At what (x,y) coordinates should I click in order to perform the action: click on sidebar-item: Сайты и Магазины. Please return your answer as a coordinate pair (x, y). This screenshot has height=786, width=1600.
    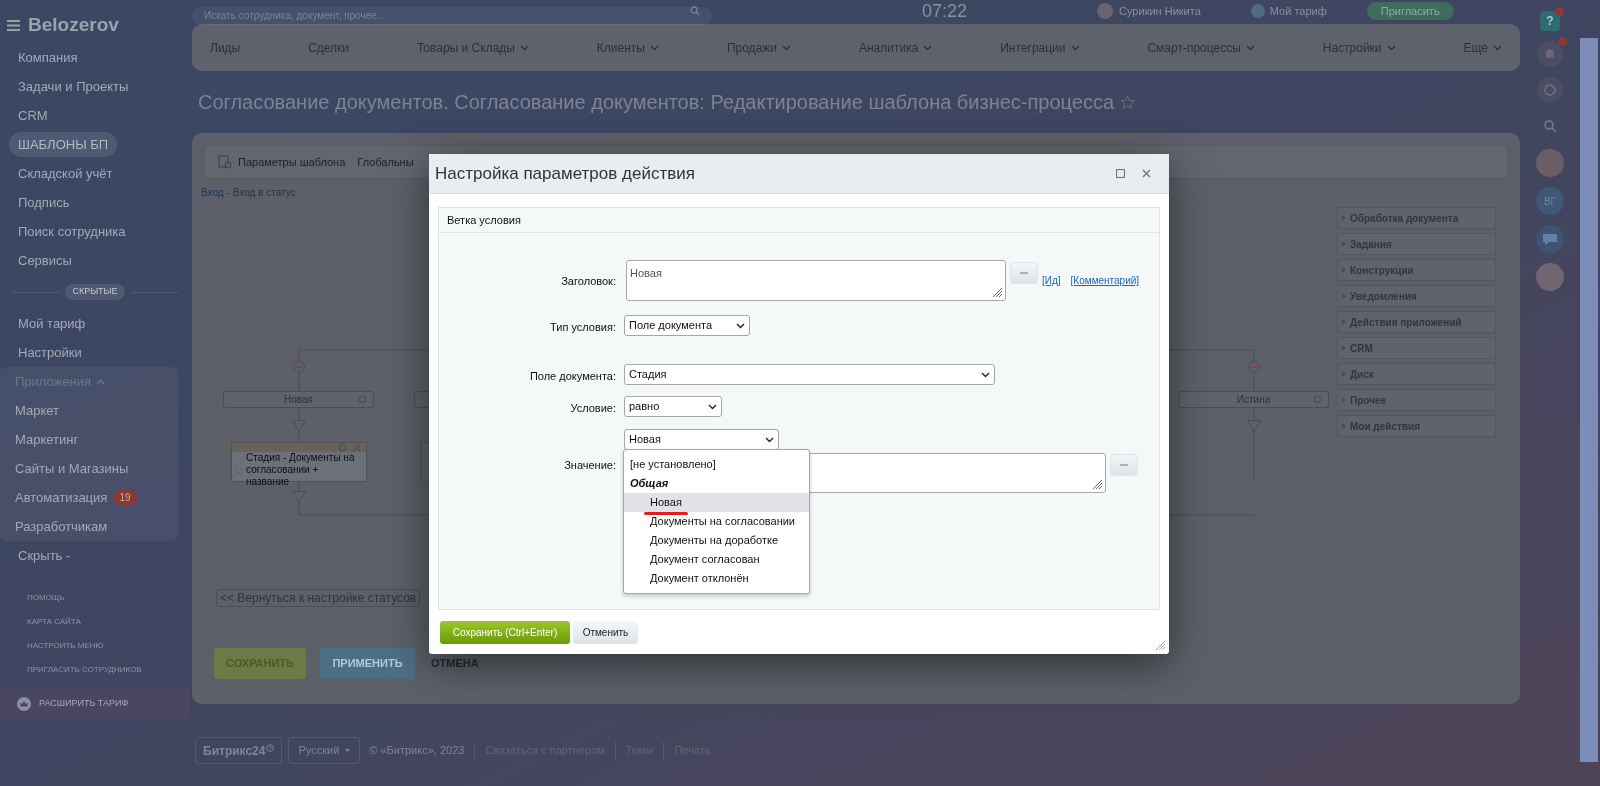
    Looking at the image, I should click on (72, 468).